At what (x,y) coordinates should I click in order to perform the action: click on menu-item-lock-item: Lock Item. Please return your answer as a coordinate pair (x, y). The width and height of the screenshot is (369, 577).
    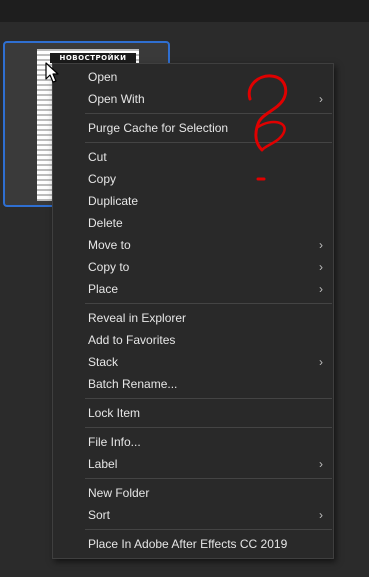
    Looking at the image, I should click on (193, 413).